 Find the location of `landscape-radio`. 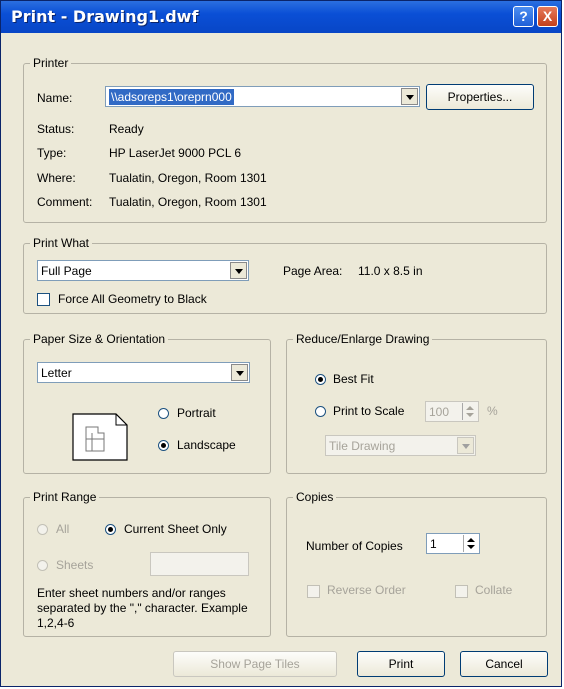

landscape-radio is located at coordinates (163, 445).